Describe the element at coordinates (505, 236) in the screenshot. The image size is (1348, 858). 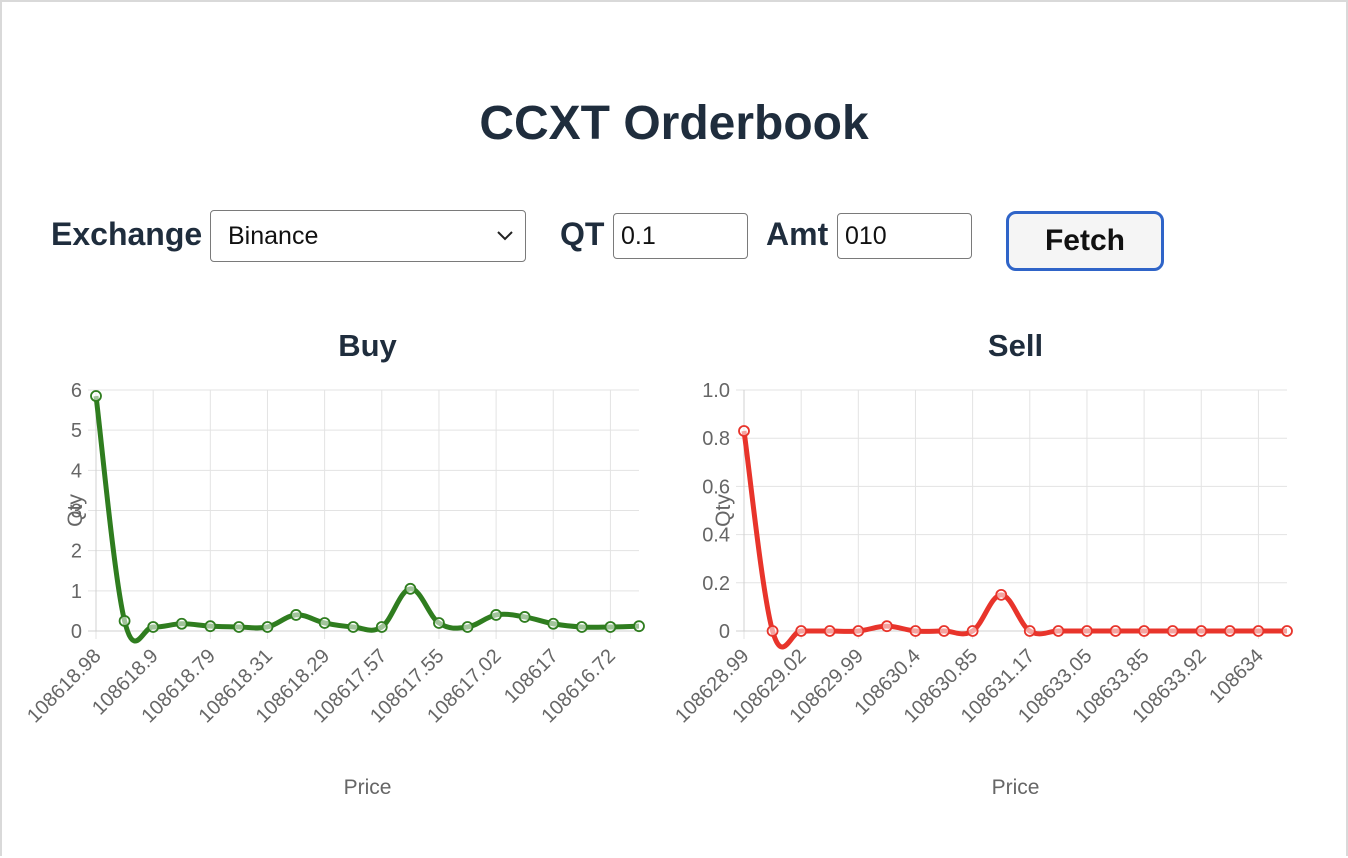
I see `chevron-down-icon` at that location.